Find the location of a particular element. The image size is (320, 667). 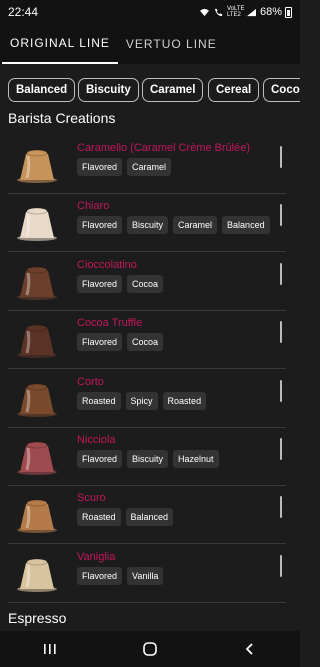

capsule-tags: Flavored Caramel is located at coordinates (179, 167).